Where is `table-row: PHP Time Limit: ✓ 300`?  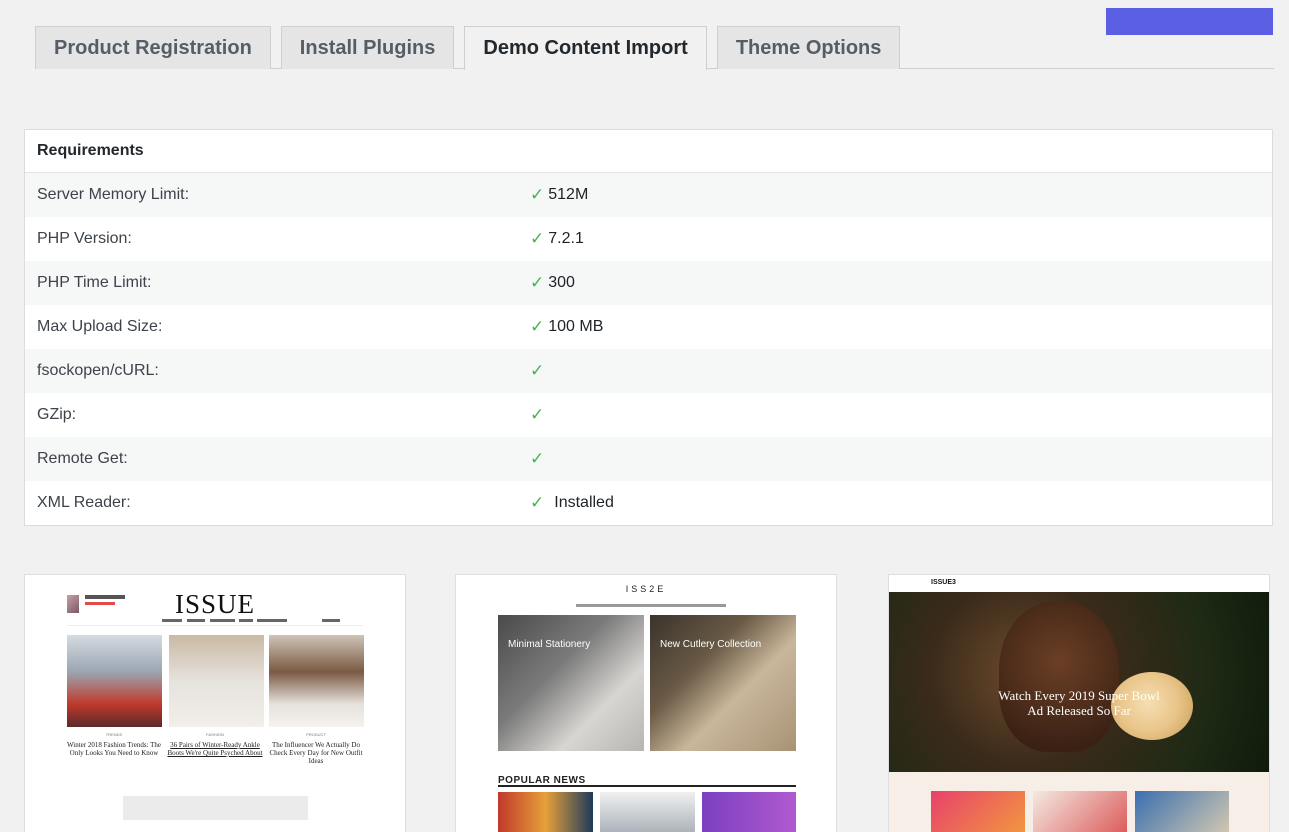 table-row: PHP Time Limit: ✓ 300 is located at coordinates (648, 283).